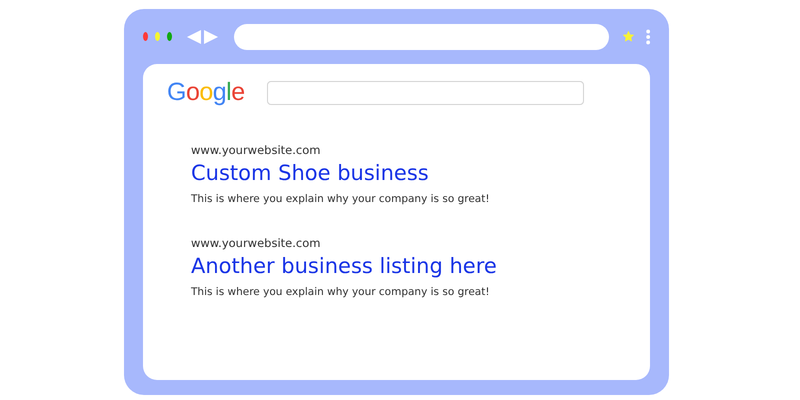 This screenshot has width=800, height=400. Describe the element at coordinates (193, 37) in the screenshot. I see `back-icon` at that location.